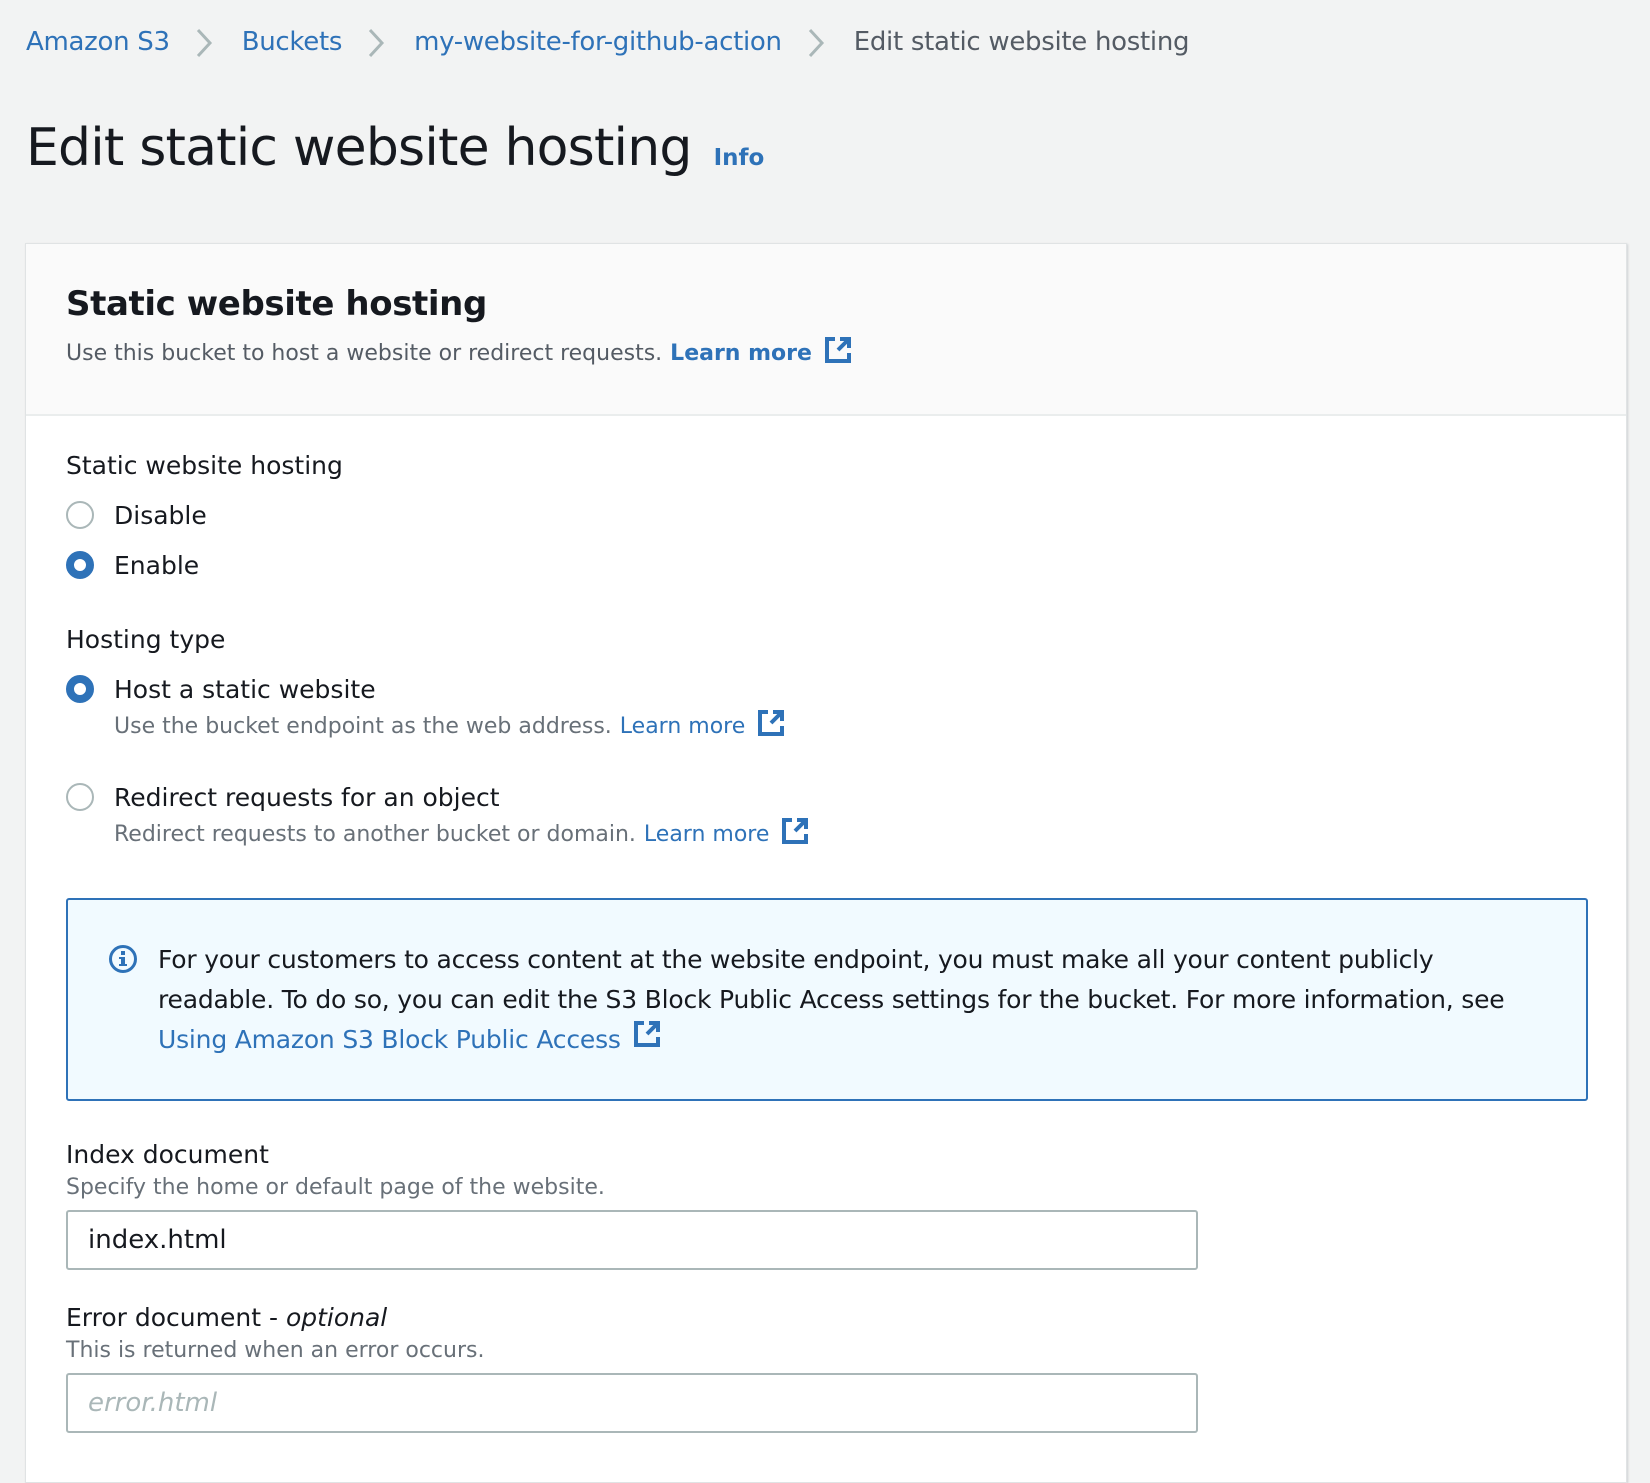  What do you see at coordinates (146, 639) in the screenshot?
I see `hosting-type-label: Hosting type` at bounding box center [146, 639].